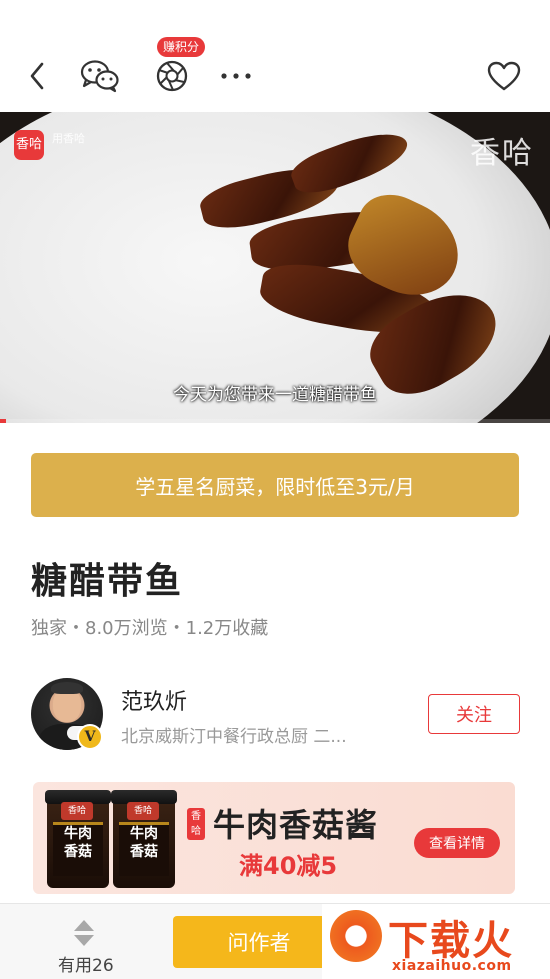  Describe the element at coordinates (154, 700) in the screenshot. I see `author-name: 范玖炘` at that location.